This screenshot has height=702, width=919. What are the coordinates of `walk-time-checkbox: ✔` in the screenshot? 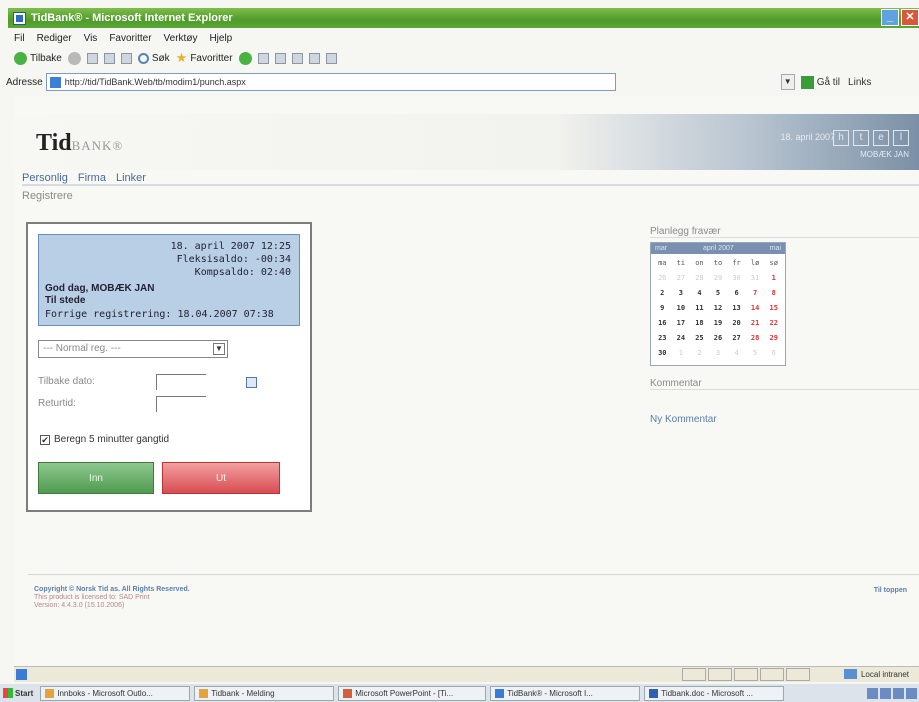 It's located at (45, 439).